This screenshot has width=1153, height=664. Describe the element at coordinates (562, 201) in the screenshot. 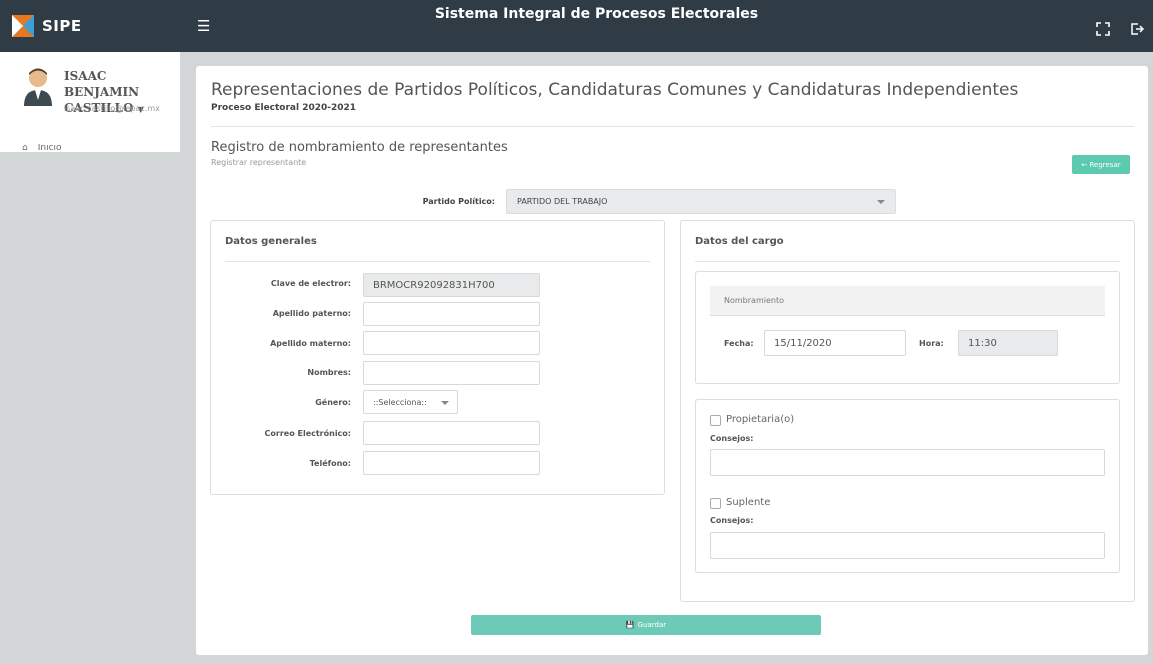

I see `party-select-value: PARTIDO DEL TRABAJO` at that location.